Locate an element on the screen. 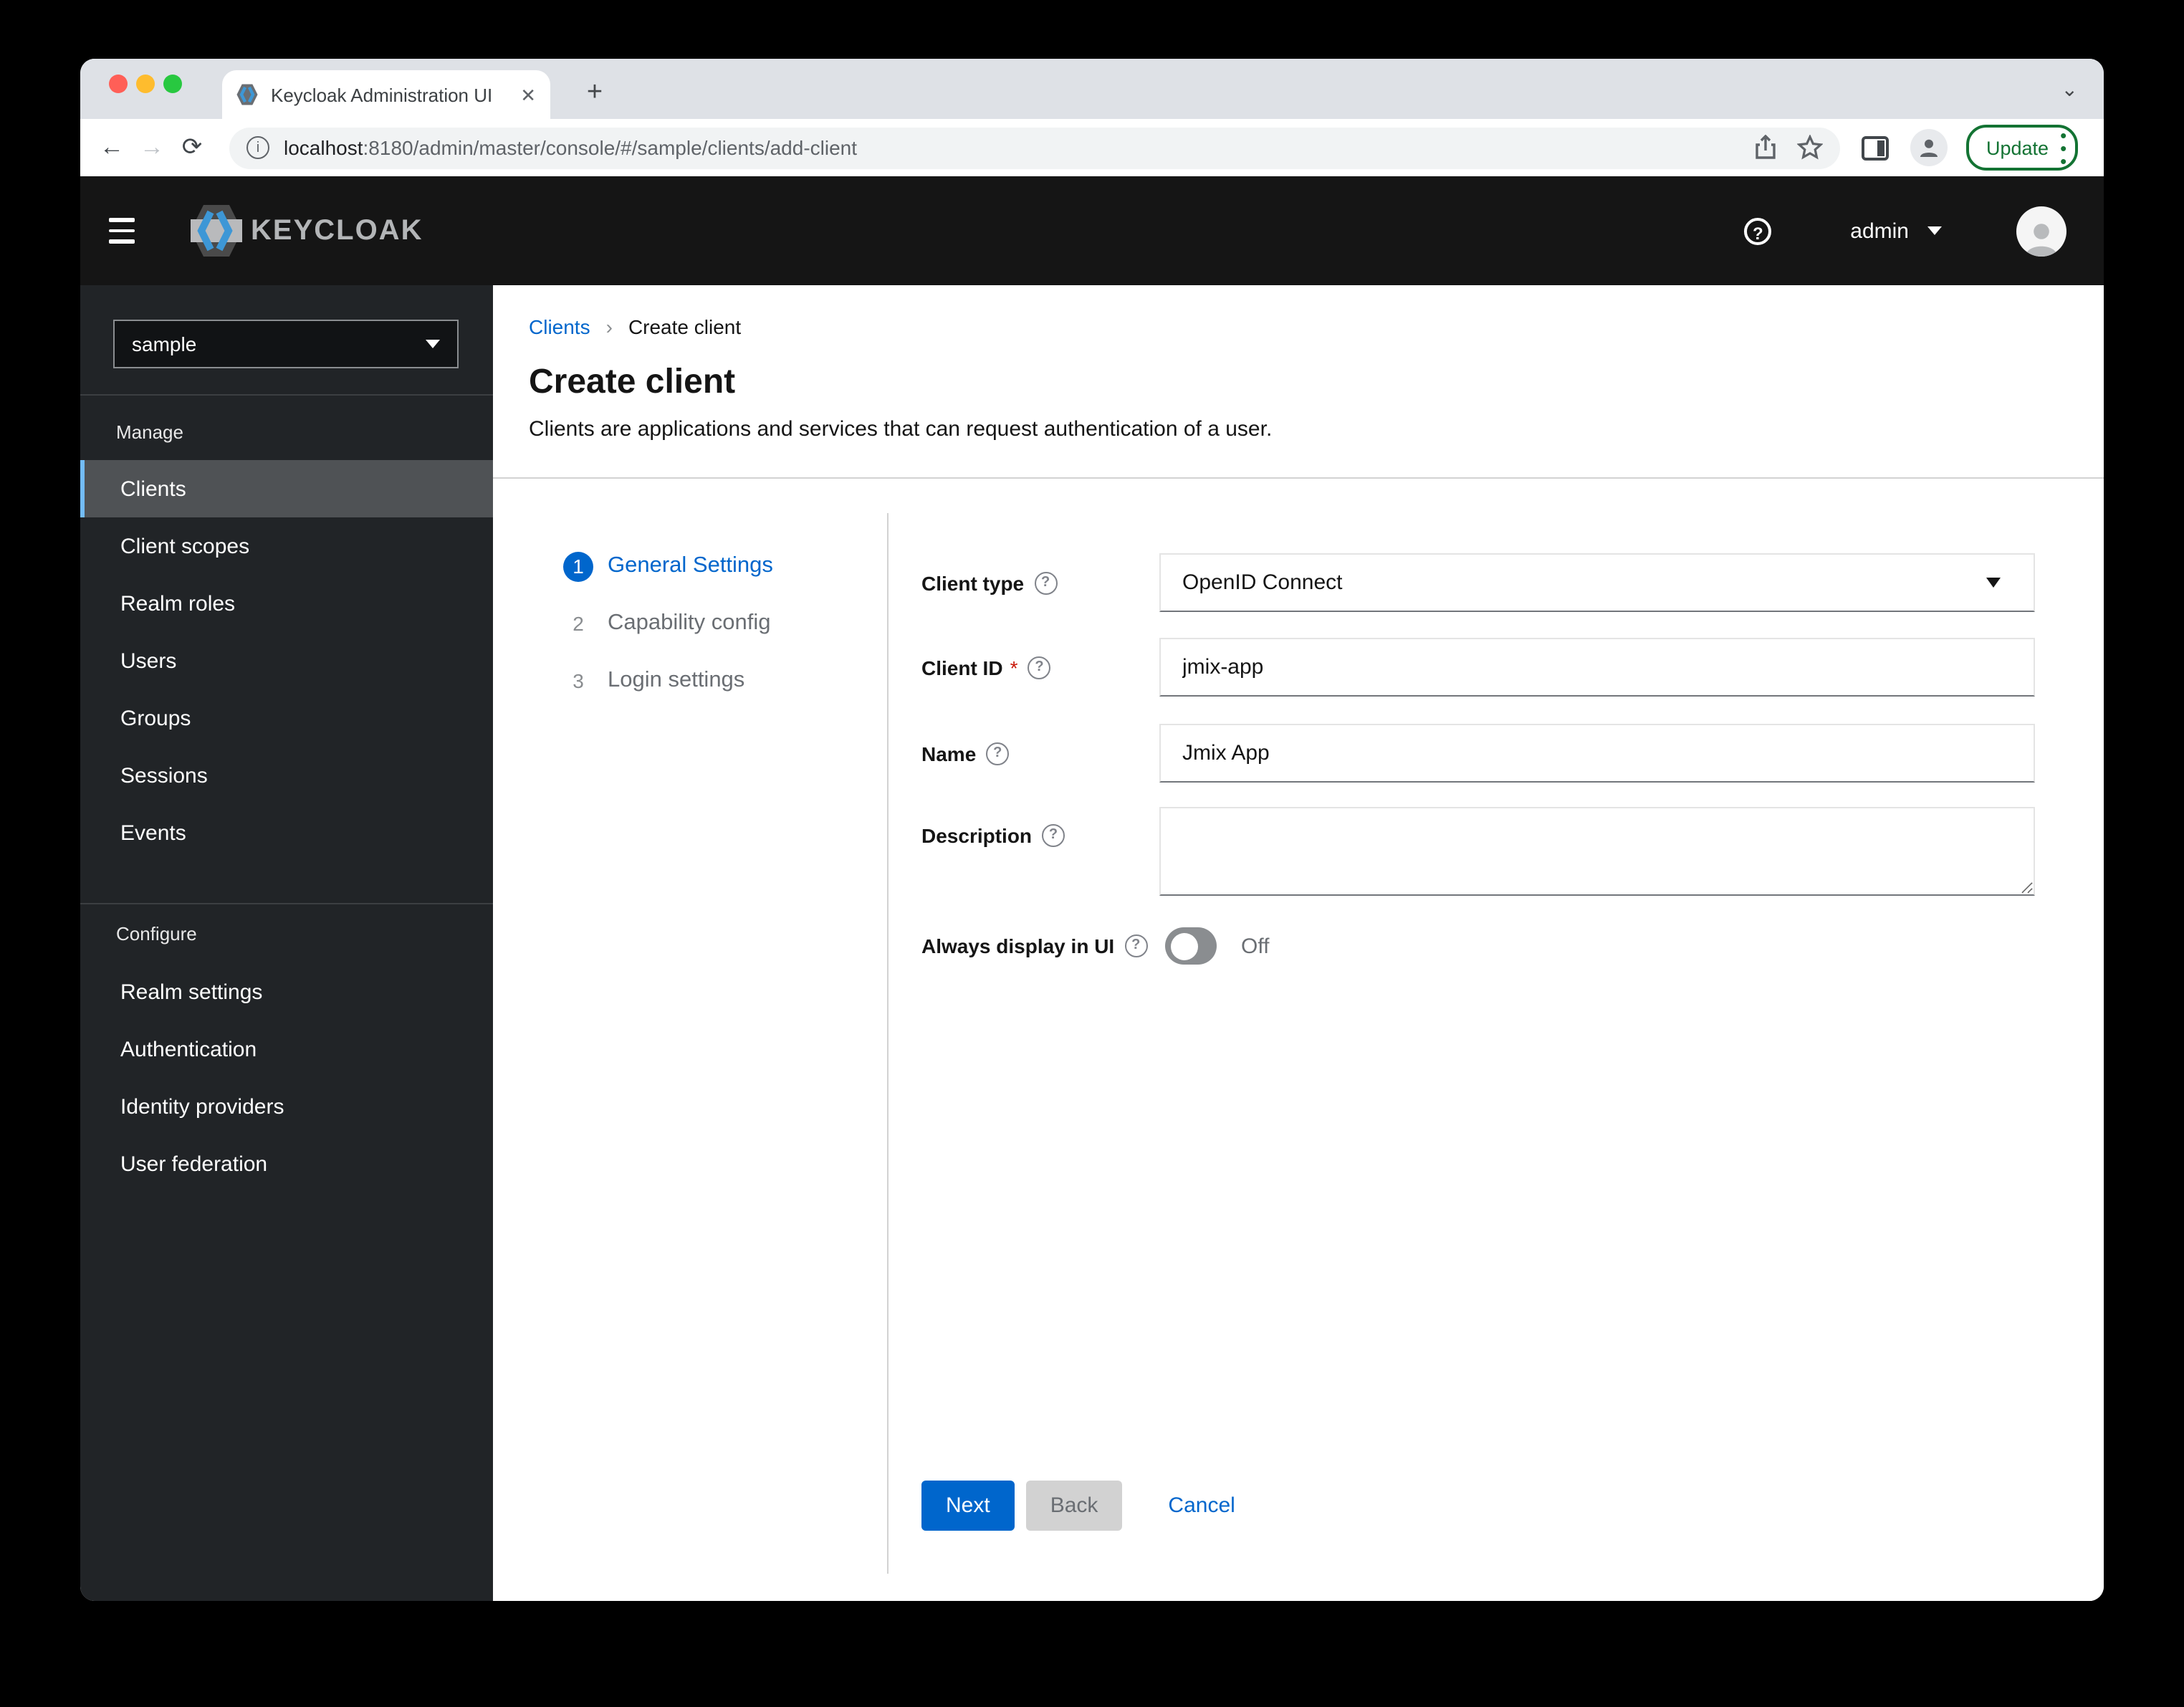 The image size is (2184, 1707). always-display-toggle is located at coordinates (1191, 946).